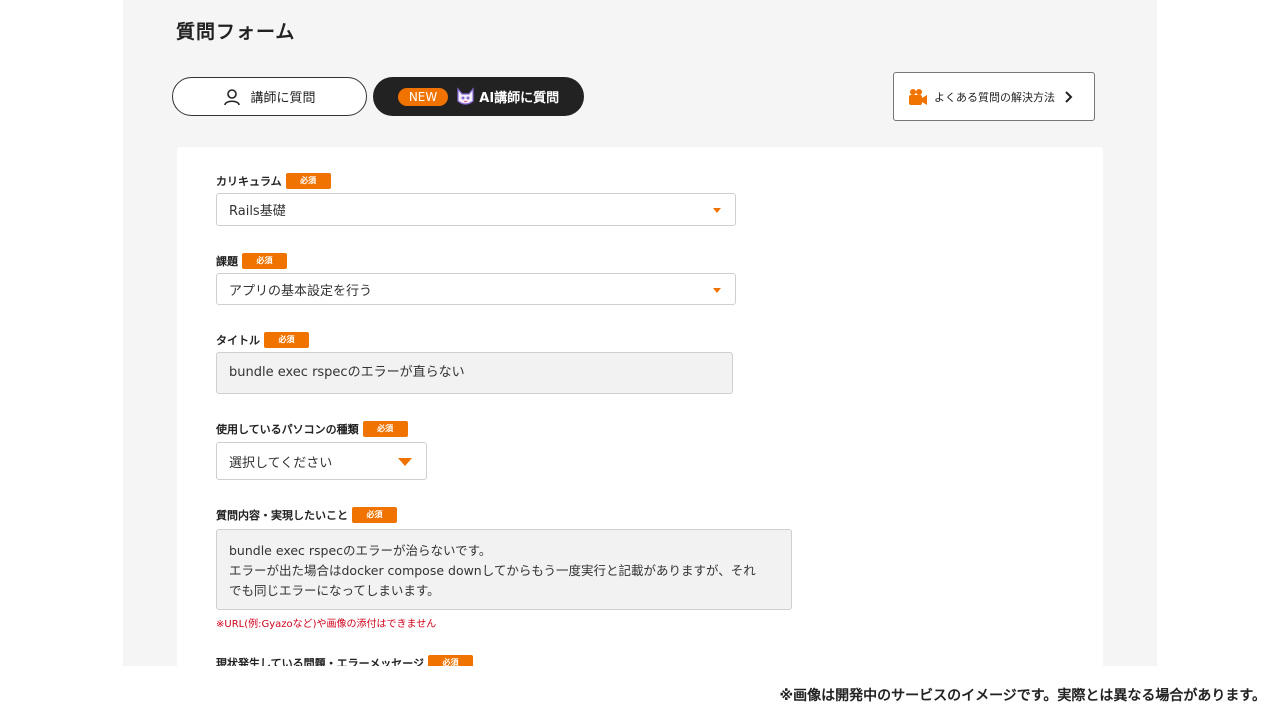 Image resolution: width=1280 pixels, height=720 pixels. What do you see at coordinates (347, 372) in the screenshot?
I see `title-value: bundle exec rspecのエラーが直らない` at bounding box center [347, 372].